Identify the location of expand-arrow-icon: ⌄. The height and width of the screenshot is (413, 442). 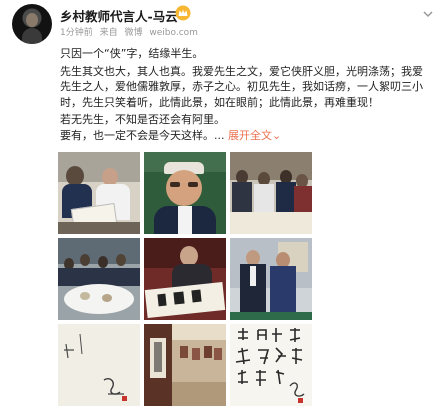
(277, 135).